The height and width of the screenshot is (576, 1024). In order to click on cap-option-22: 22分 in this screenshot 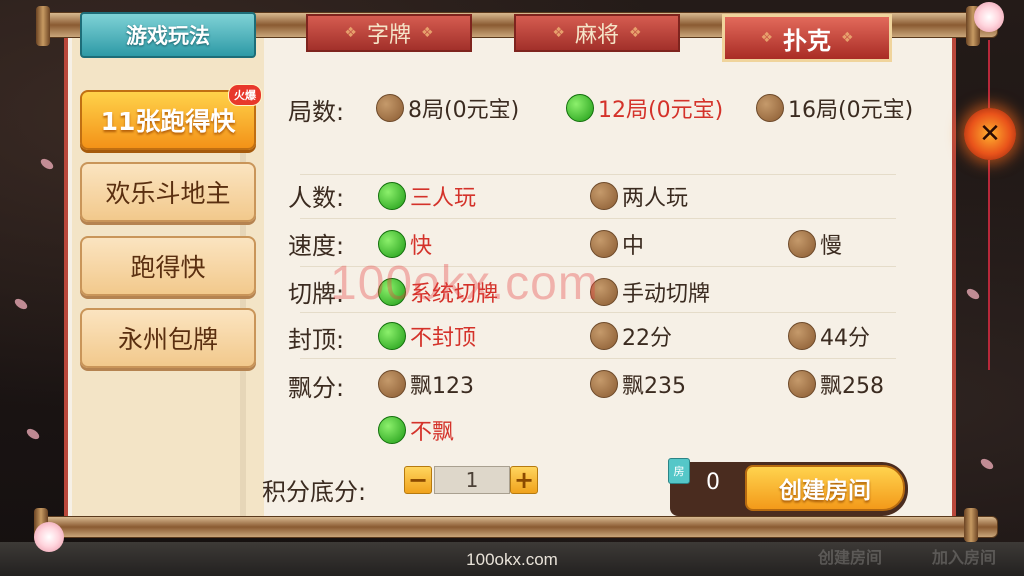, I will do `click(631, 336)`.